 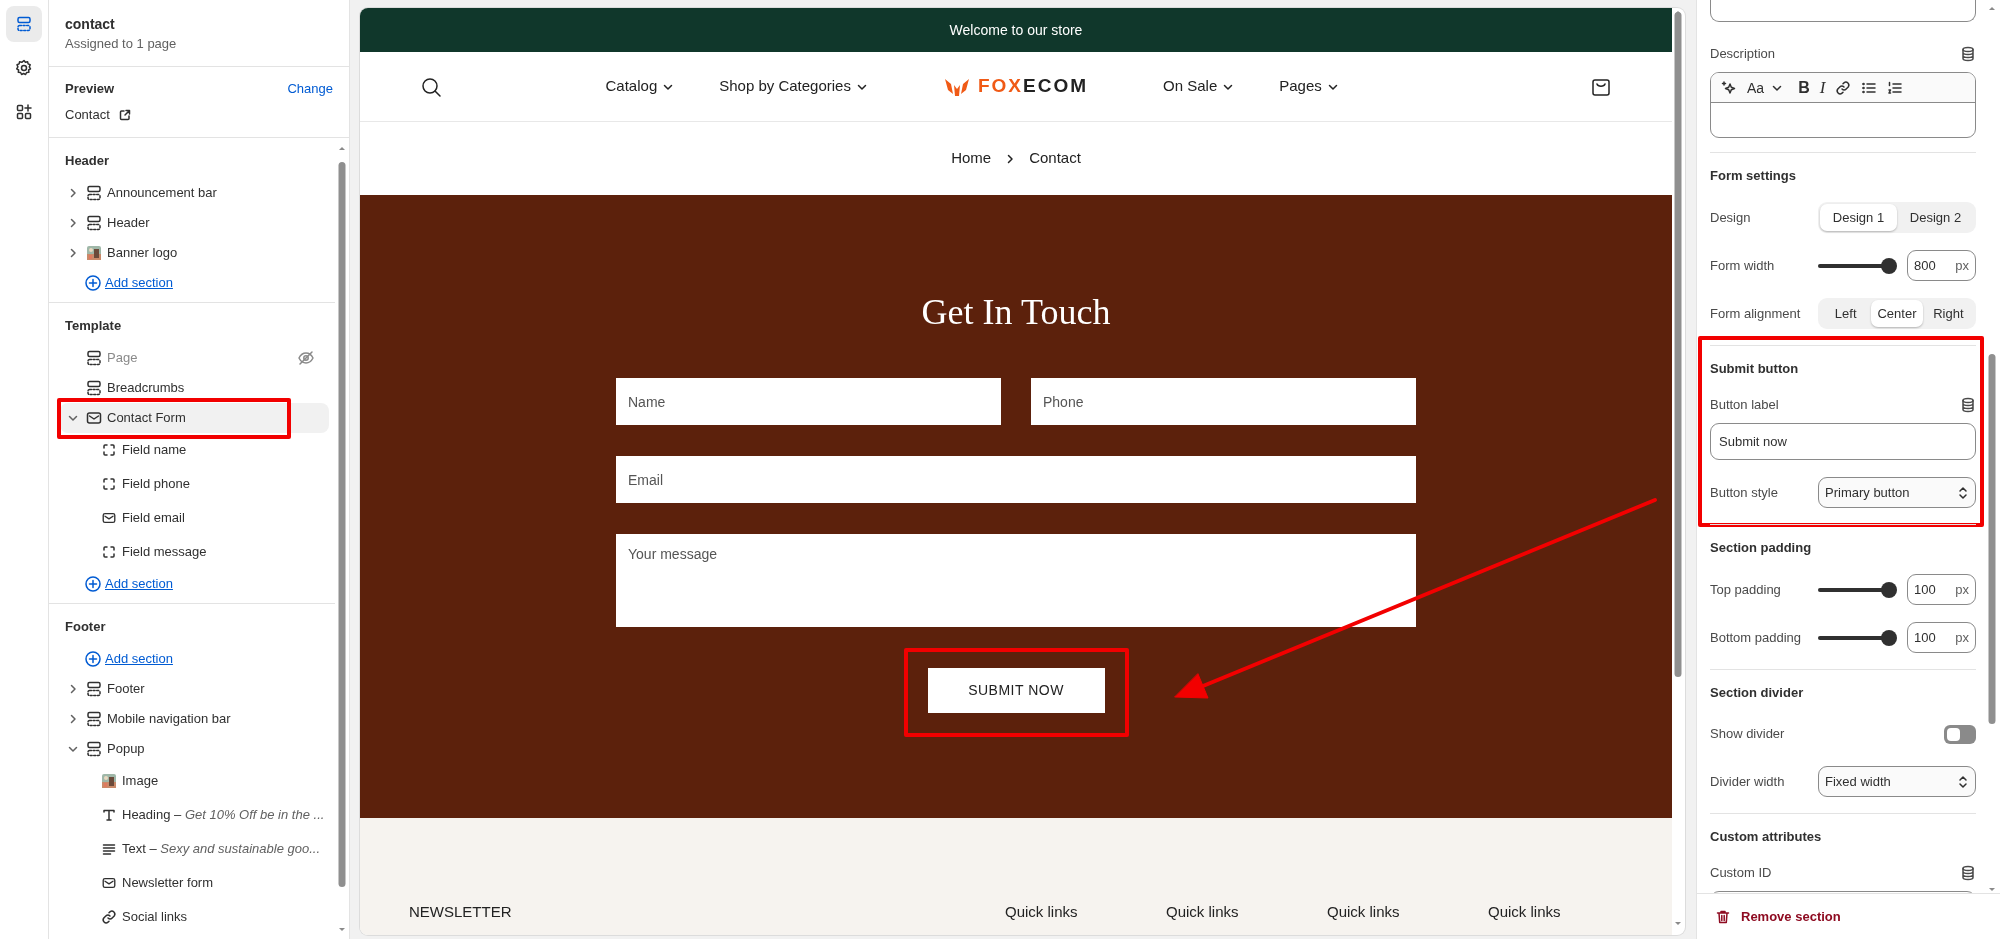 I want to click on updown-chevron-icon, so click(x=1963, y=781).